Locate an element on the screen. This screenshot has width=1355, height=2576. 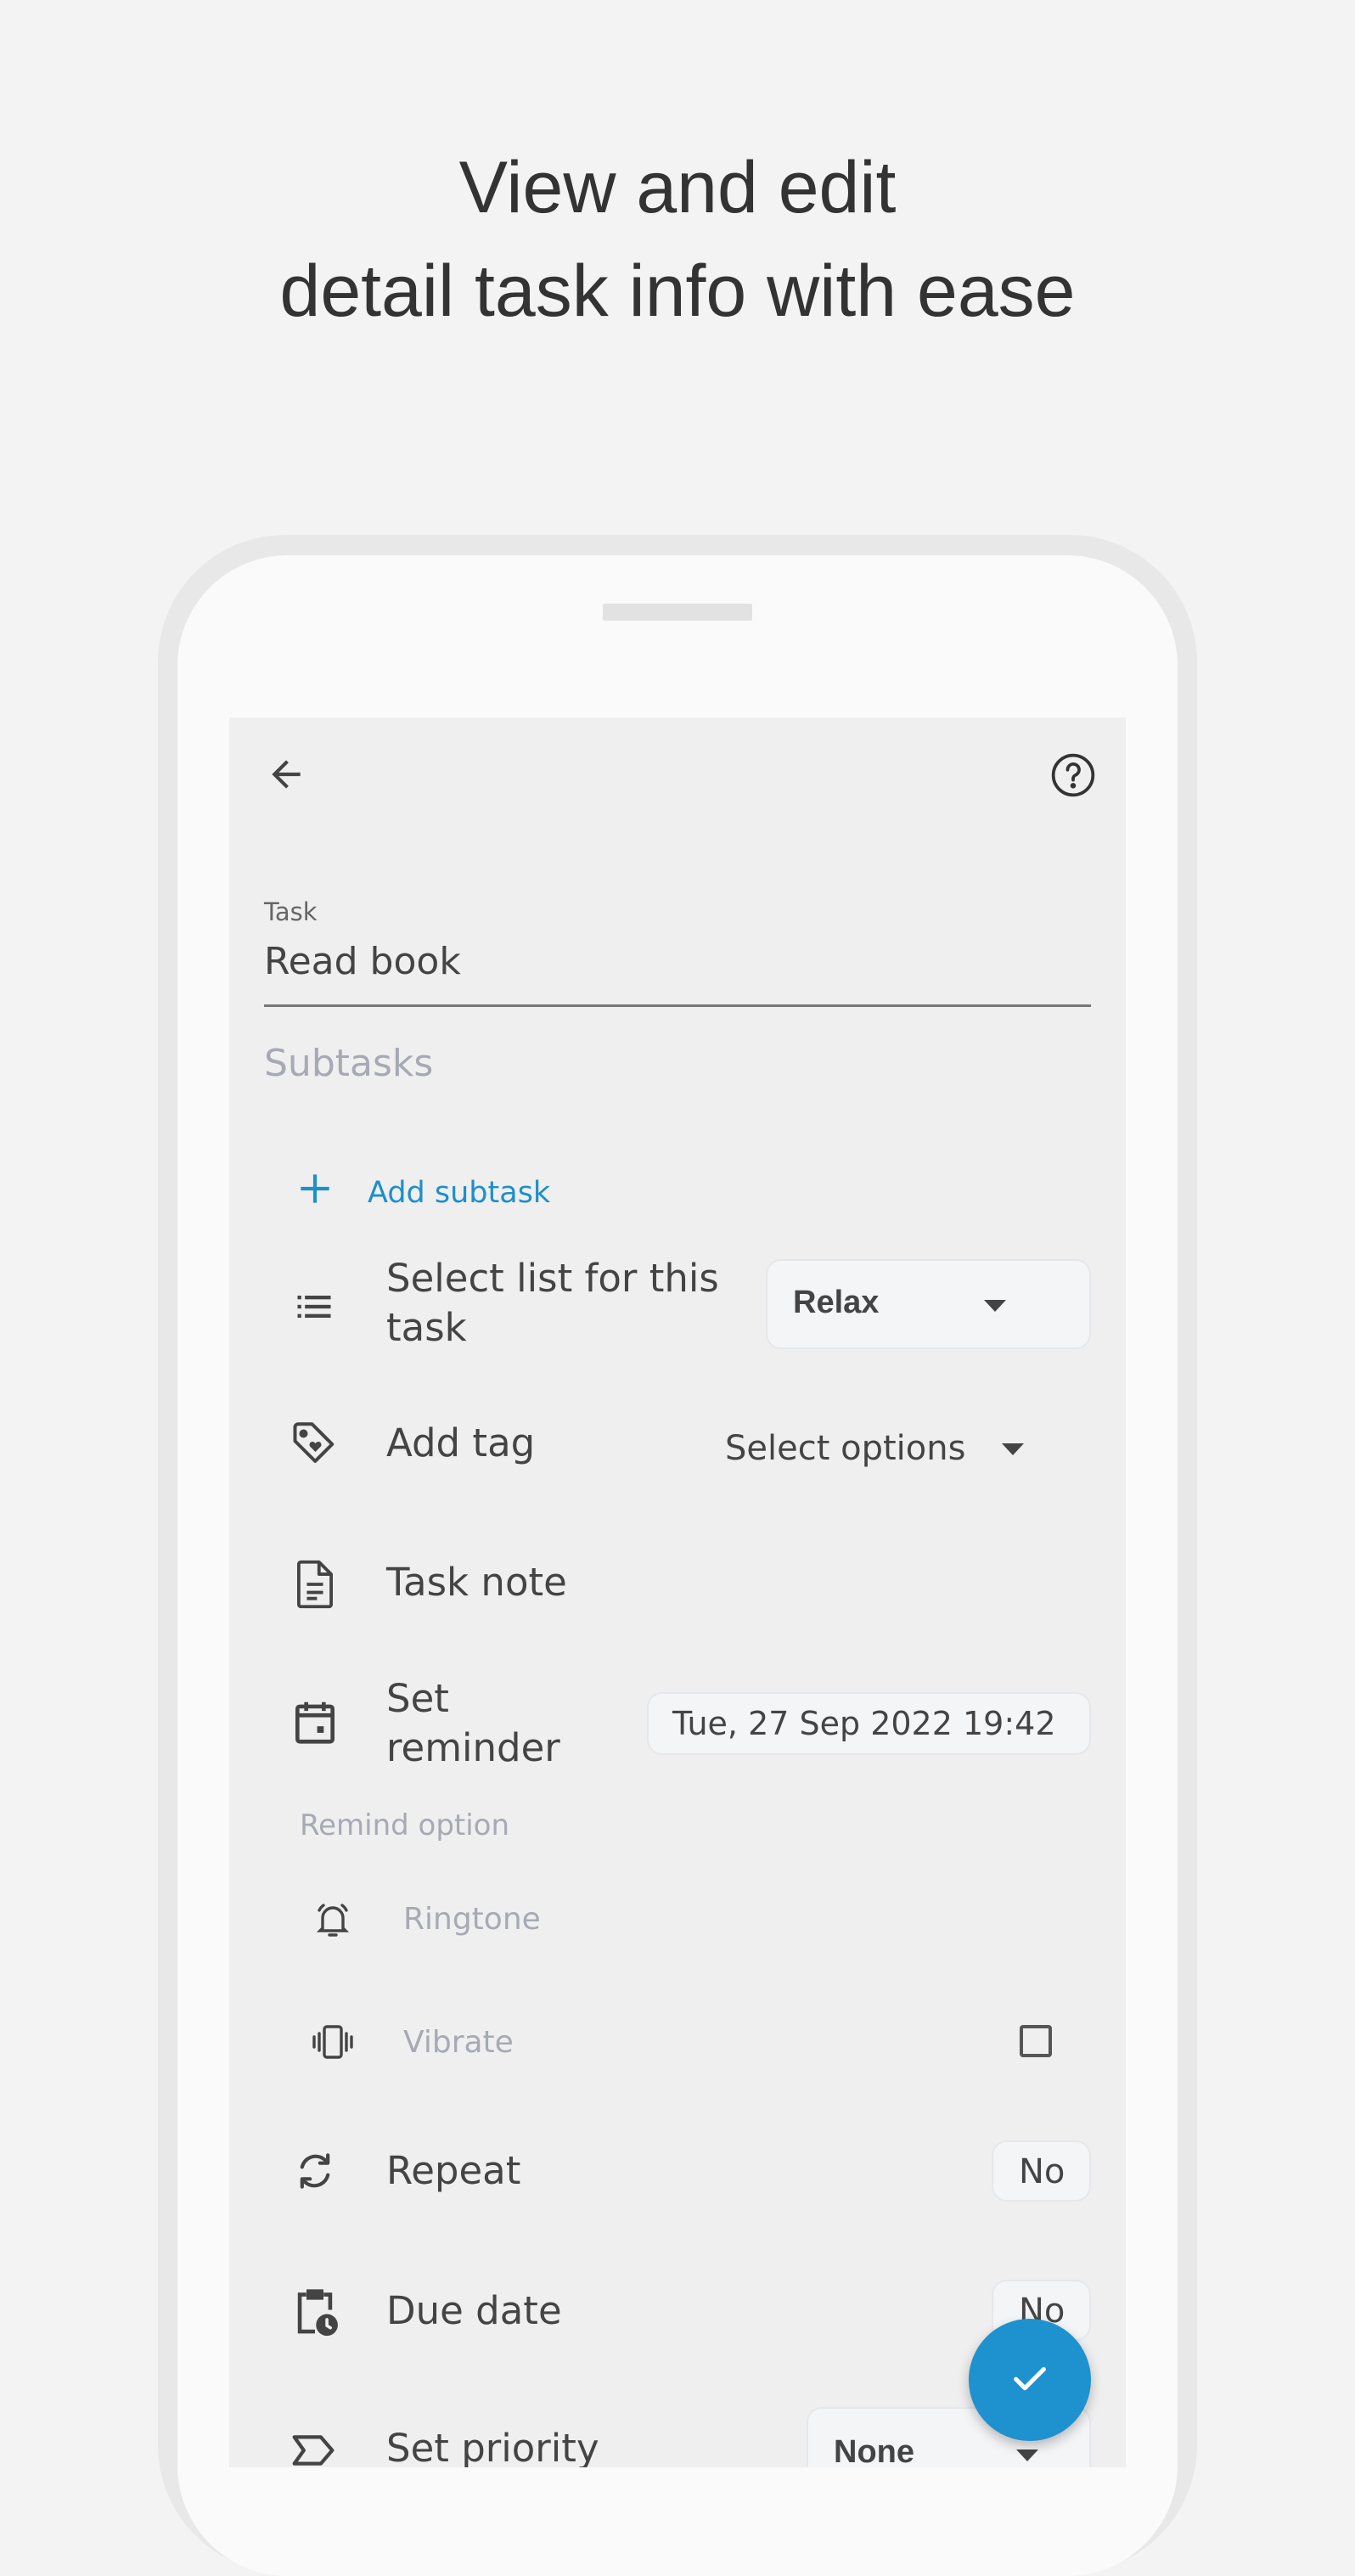
headline-line-2: detail task info with ease is located at coordinates (677, 291).